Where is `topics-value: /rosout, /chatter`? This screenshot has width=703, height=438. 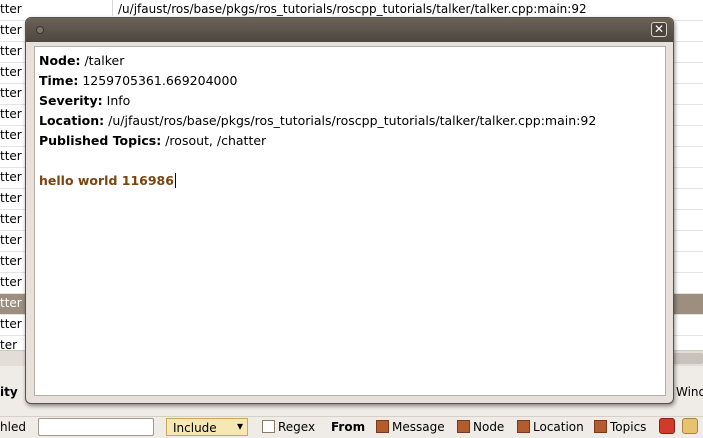
topics-value: /rosout, /chatter is located at coordinates (216, 140).